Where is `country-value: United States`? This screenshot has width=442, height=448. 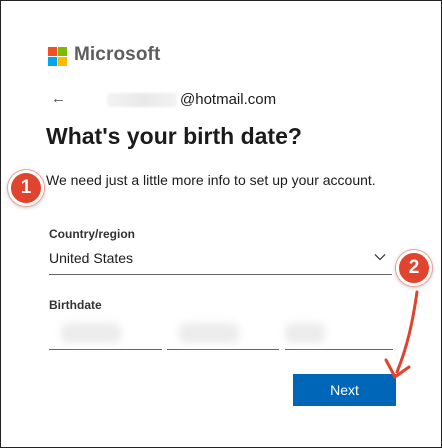
country-value: United States is located at coordinates (91, 258).